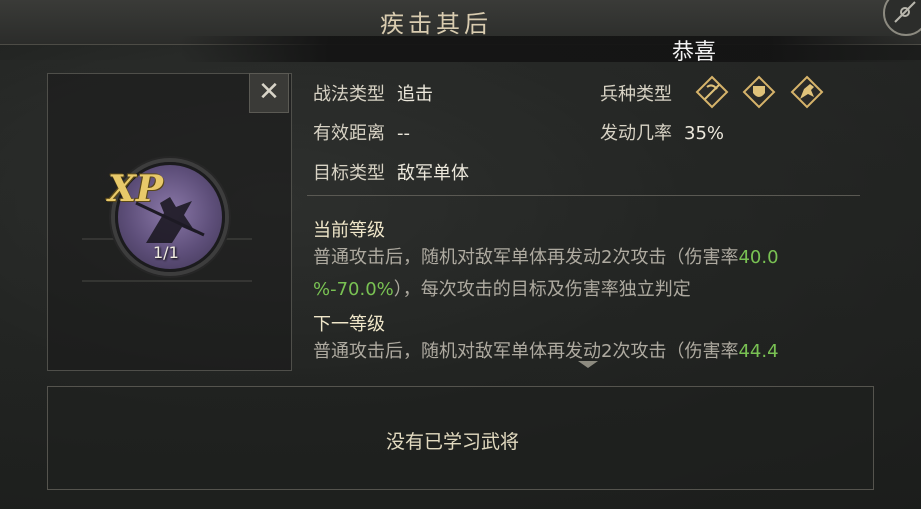 This screenshot has width=921, height=509. I want to click on troop-type-row: 兵种类型, so click(636, 93).